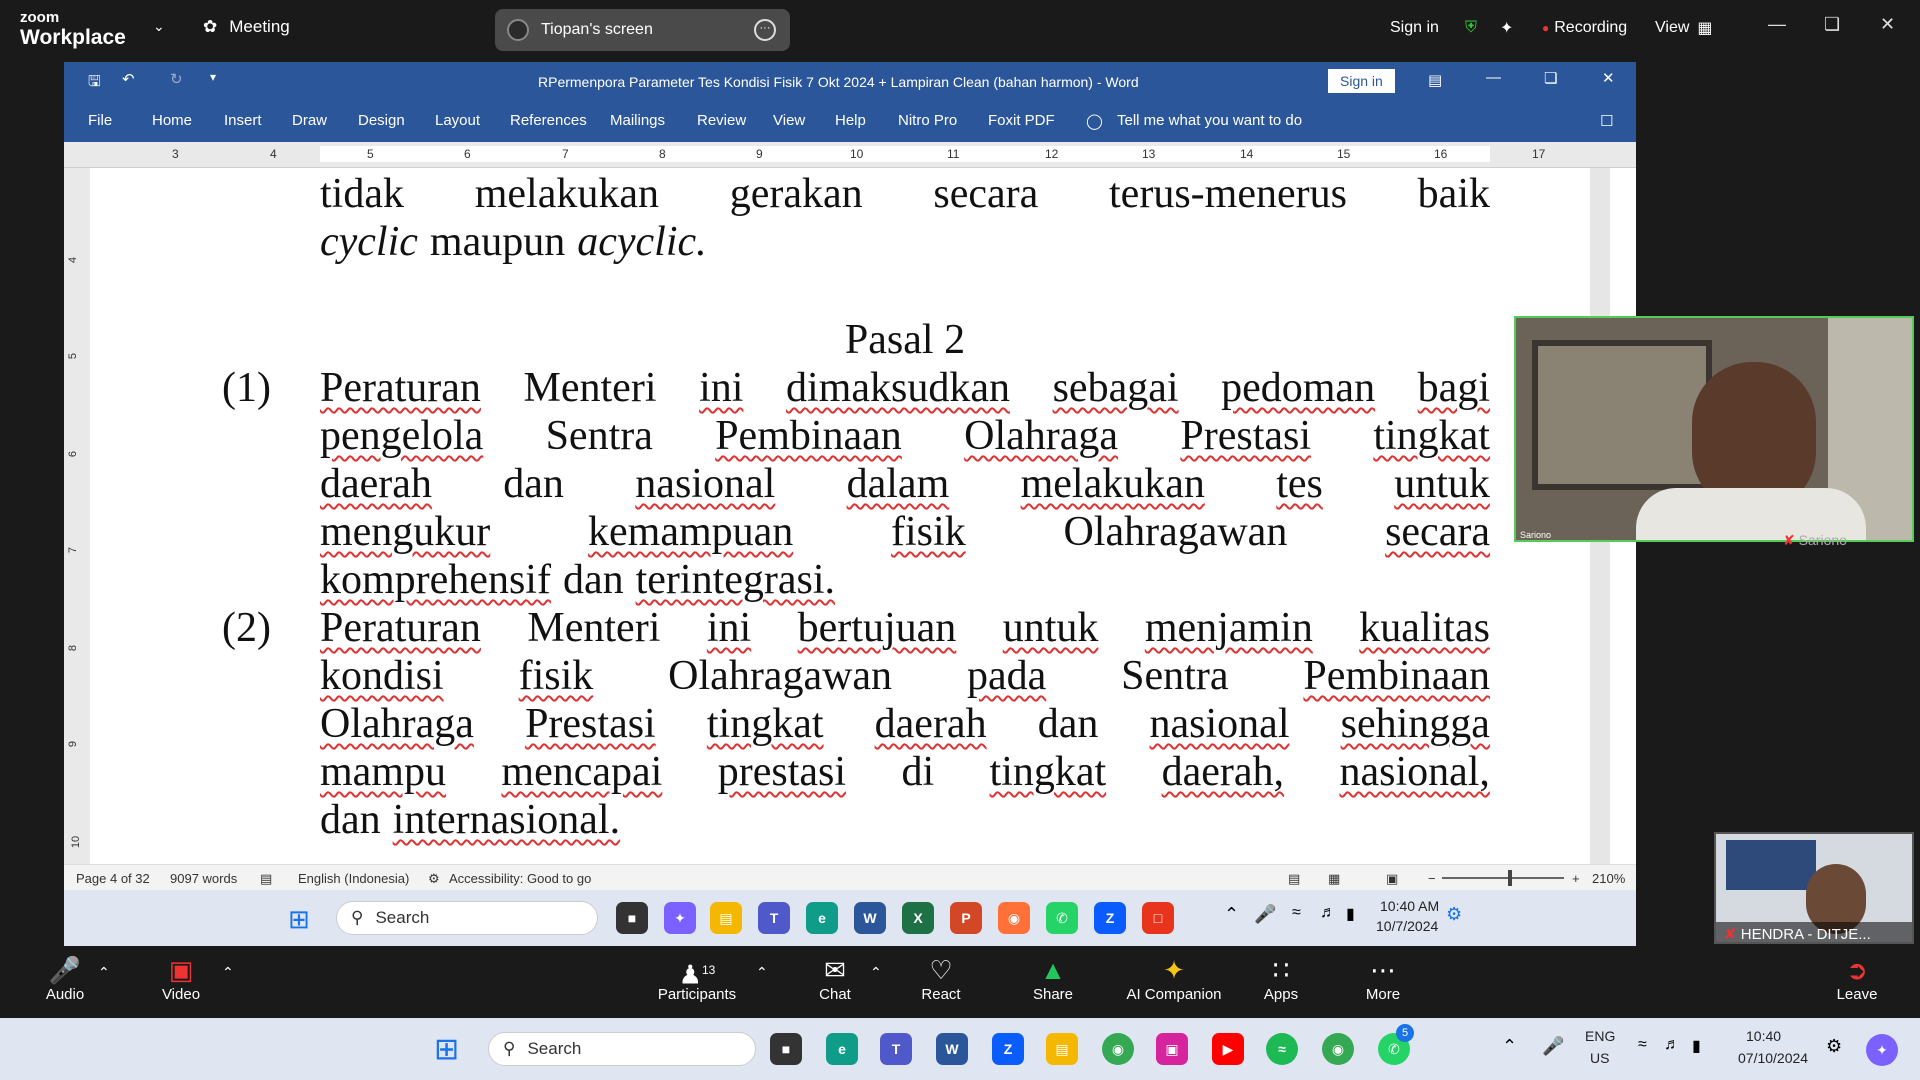 This screenshot has height=1080, width=1920. I want to click on edge-icon: e, so click(842, 1049).